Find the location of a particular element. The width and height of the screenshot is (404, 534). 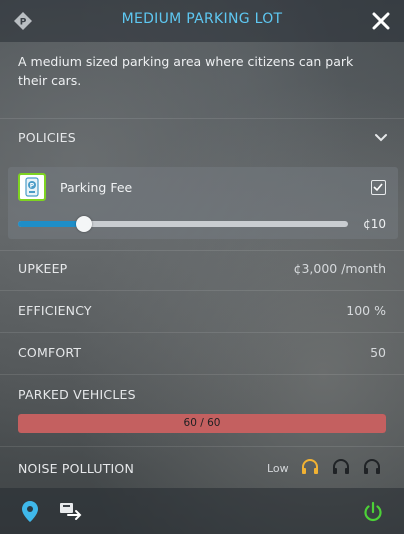

parking-fee-value: ¢10 is located at coordinates (374, 224).